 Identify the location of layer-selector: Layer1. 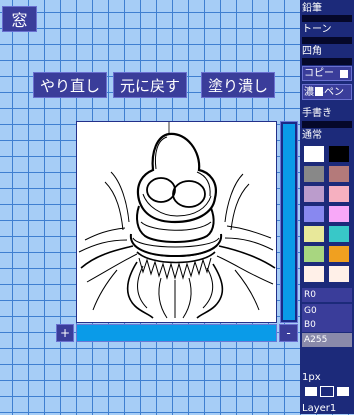
(319, 409).